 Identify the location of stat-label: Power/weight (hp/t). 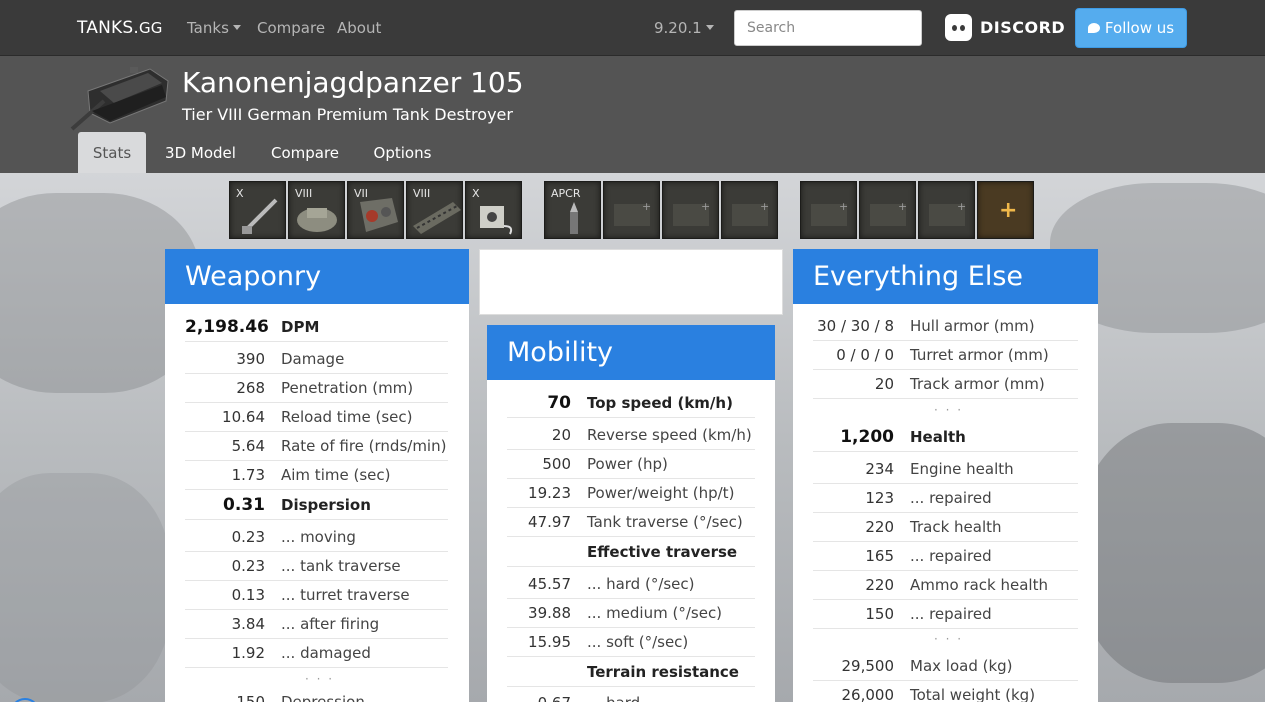
(661, 493).